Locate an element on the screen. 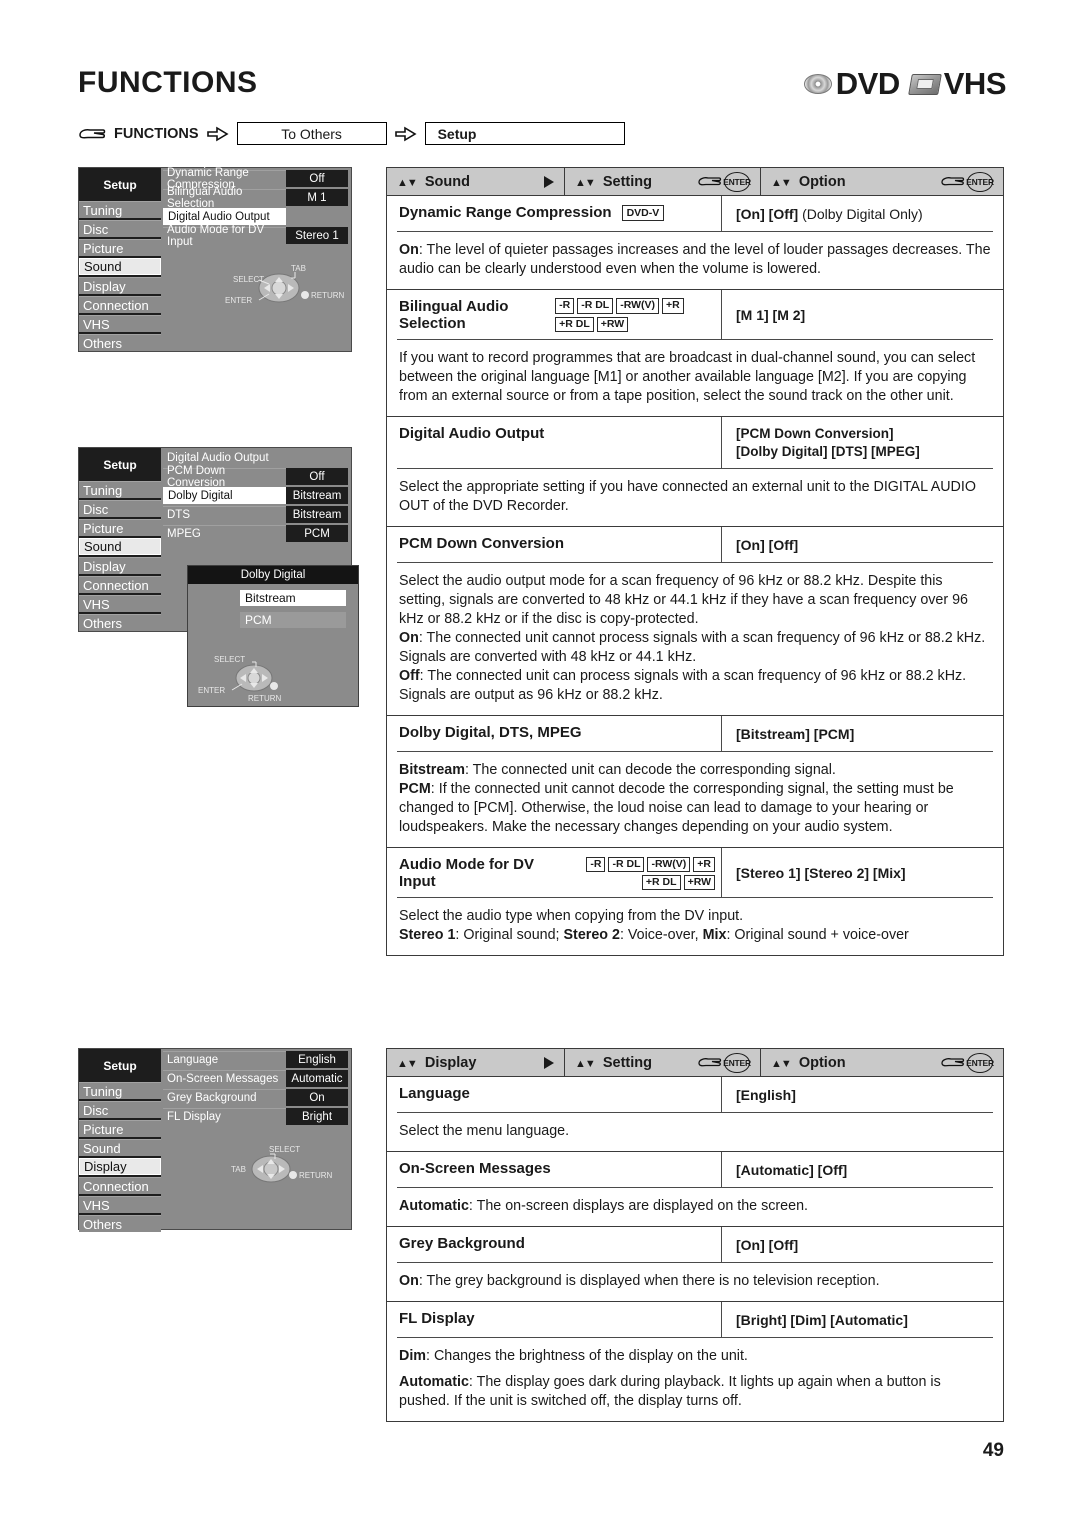 Image resolution: width=1080 pixels, height=1528 pixels. body-lead-on: On is located at coordinates (409, 638).